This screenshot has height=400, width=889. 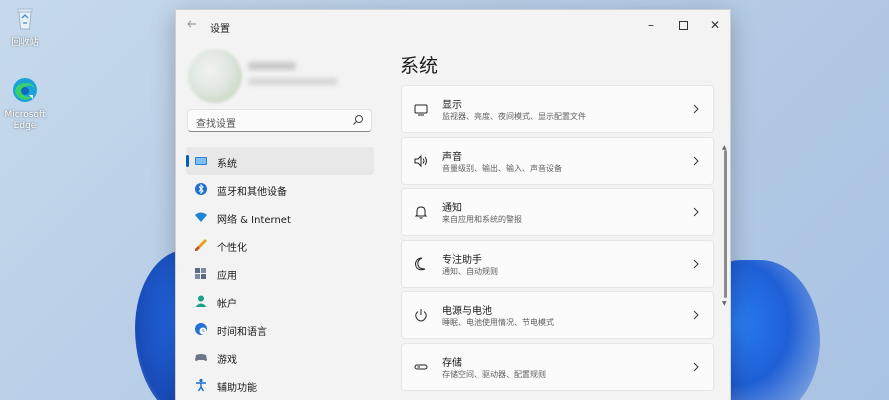 What do you see at coordinates (227, 276) in the screenshot?
I see `sidebar-item-label: 应用` at bounding box center [227, 276].